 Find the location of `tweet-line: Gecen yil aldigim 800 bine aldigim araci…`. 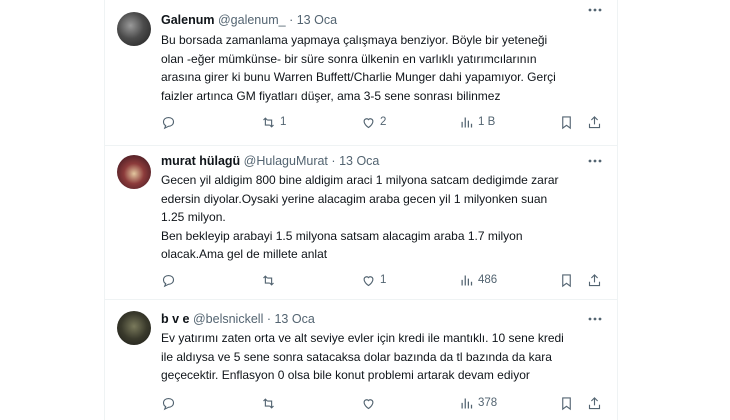

tweet-line: Gecen yil aldigim 800 bine aldigim araci… is located at coordinates (360, 180).